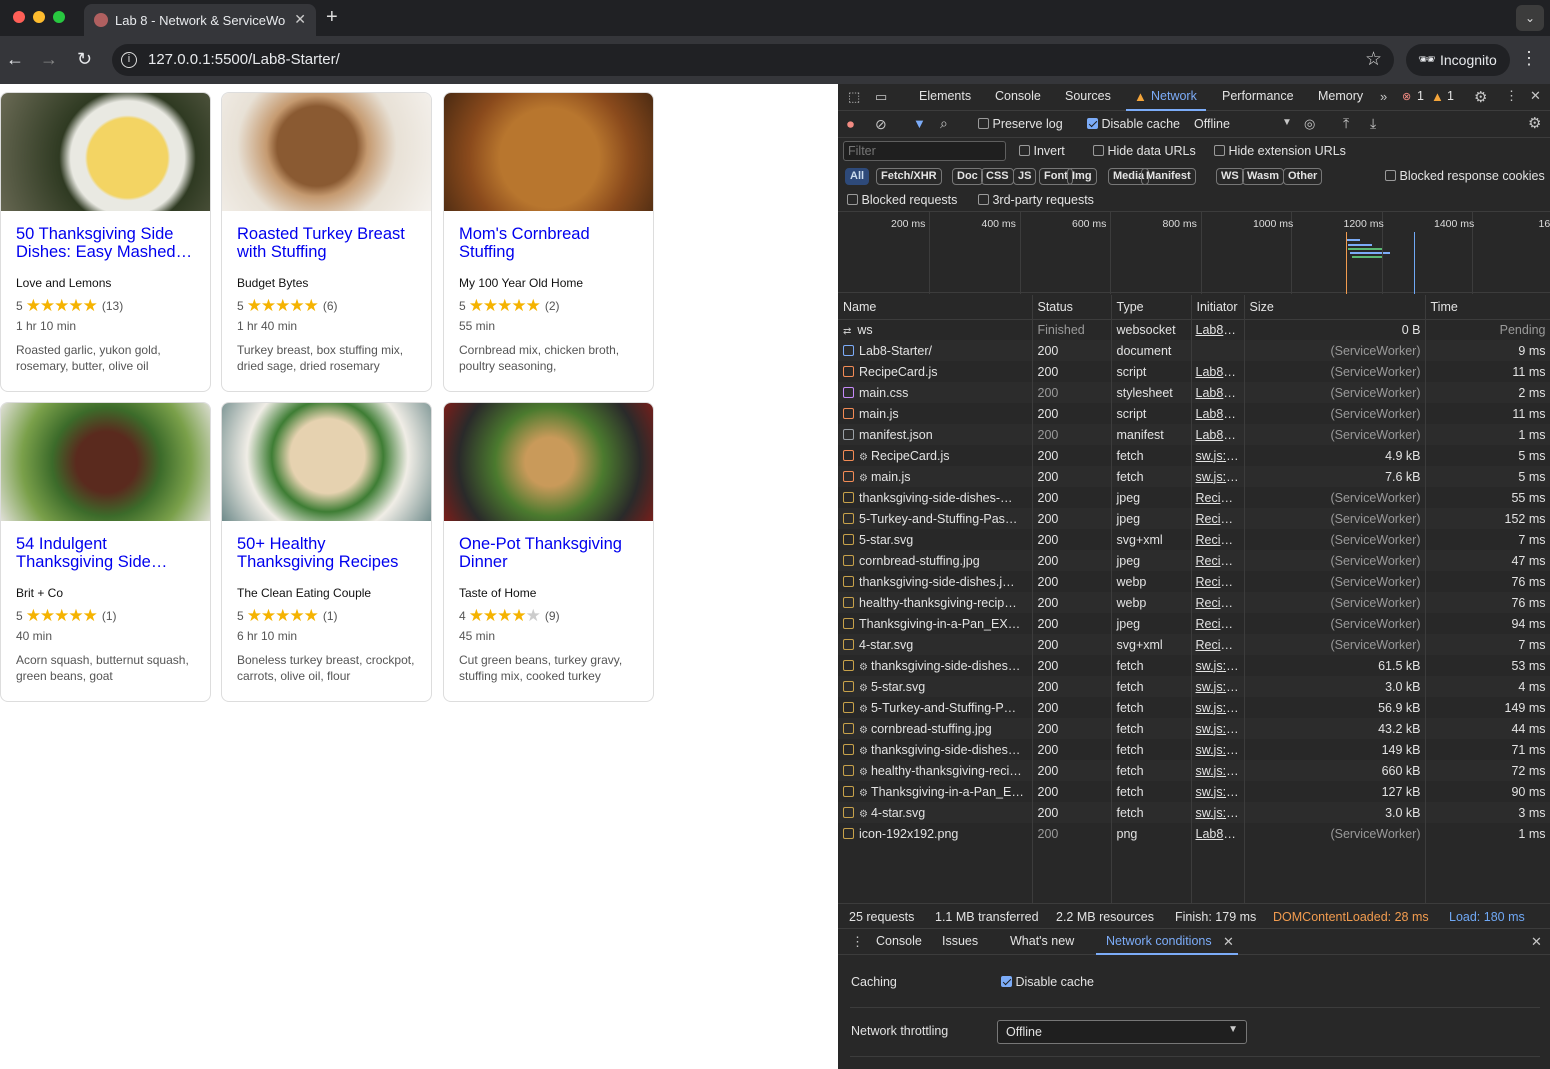 This screenshot has width=1550, height=1069. I want to click on settings-gear-icon: ⚙, so click(1480, 97).